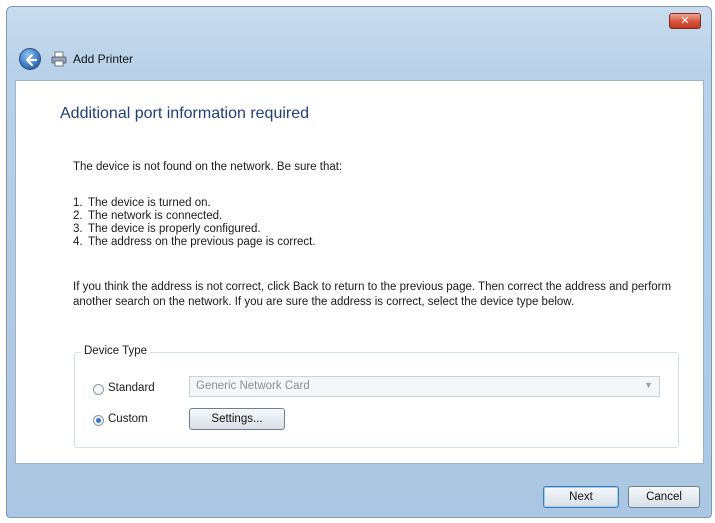 Image resolution: width=715 pixels, height=523 pixels. What do you see at coordinates (167, 229) in the screenshot?
I see `list-item: 3. The device is properly configured.` at bounding box center [167, 229].